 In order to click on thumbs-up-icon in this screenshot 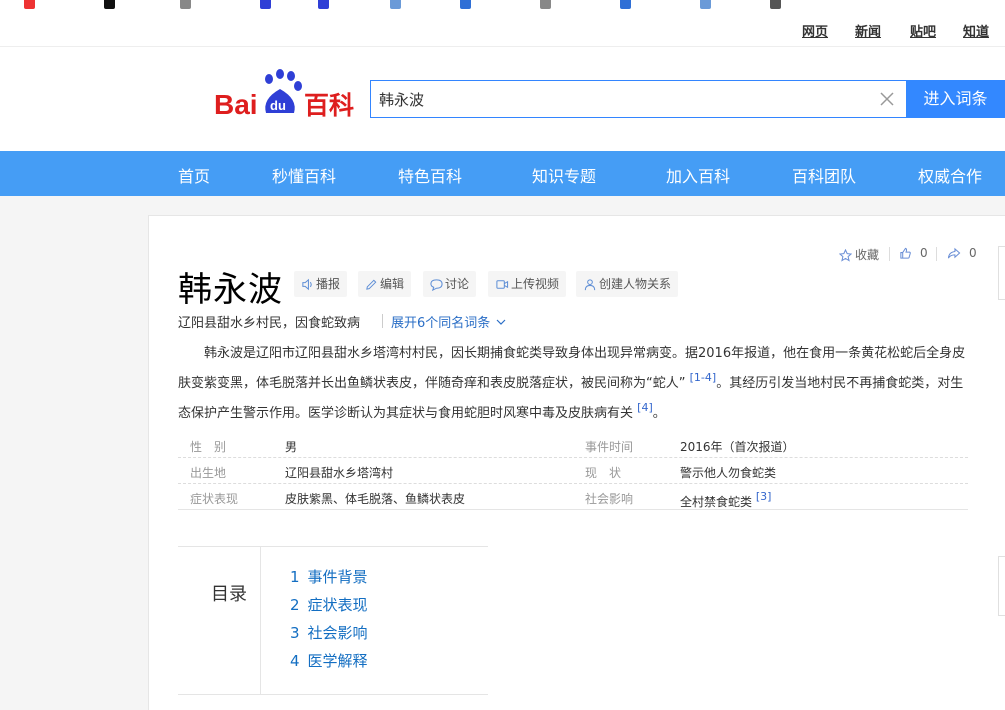, I will do `click(905, 253)`.